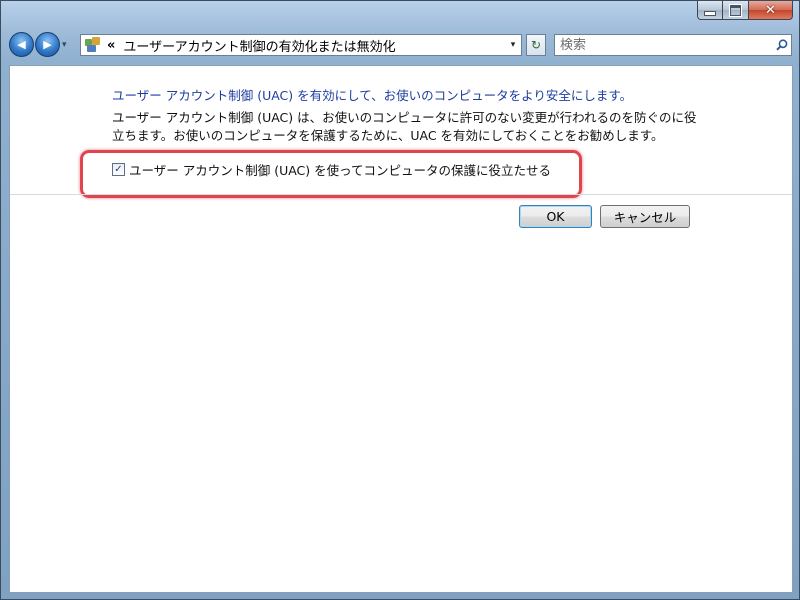 This screenshot has width=800, height=600. Describe the element at coordinates (93, 45) in the screenshot. I see `control-panel-icon` at that location.